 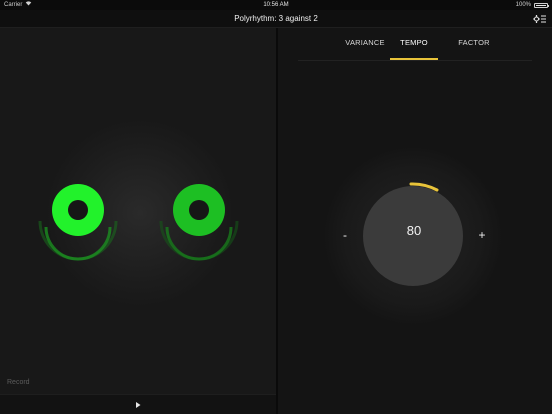 I want to click on play-icon, so click(x=138, y=405).